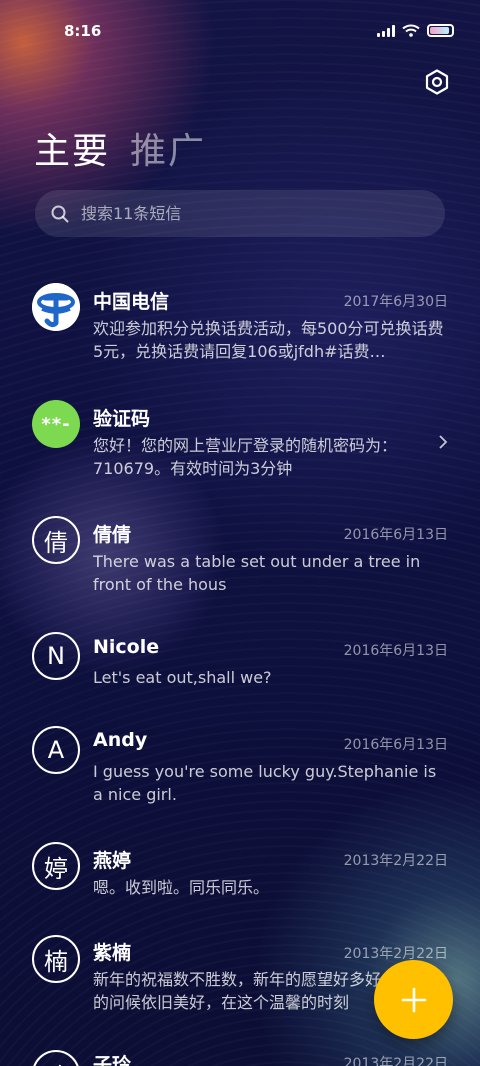  What do you see at coordinates (245, 457) in the screenshot?
I see `message-preview: 您好！您的网上营业厅登录的随机密码为：710679。有效时间为3分钟` at bounding box center [245, 457].